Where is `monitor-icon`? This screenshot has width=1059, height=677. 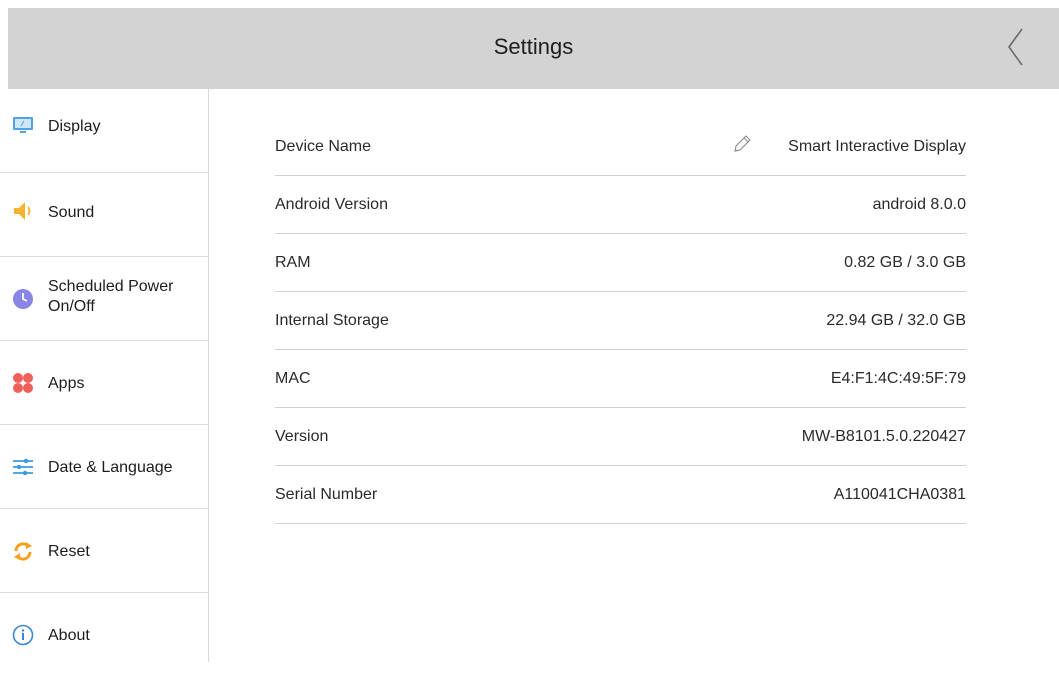
monitor-icon is located at coordinates (23, 125).